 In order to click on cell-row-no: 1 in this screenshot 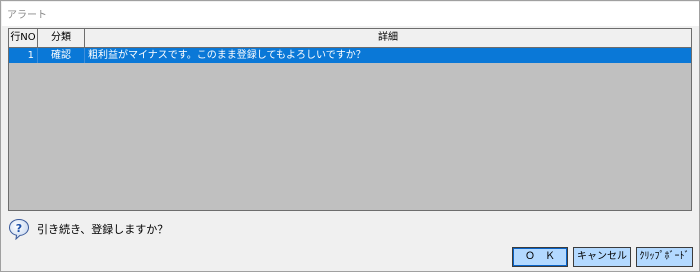, I will do `click(23, 55)`.